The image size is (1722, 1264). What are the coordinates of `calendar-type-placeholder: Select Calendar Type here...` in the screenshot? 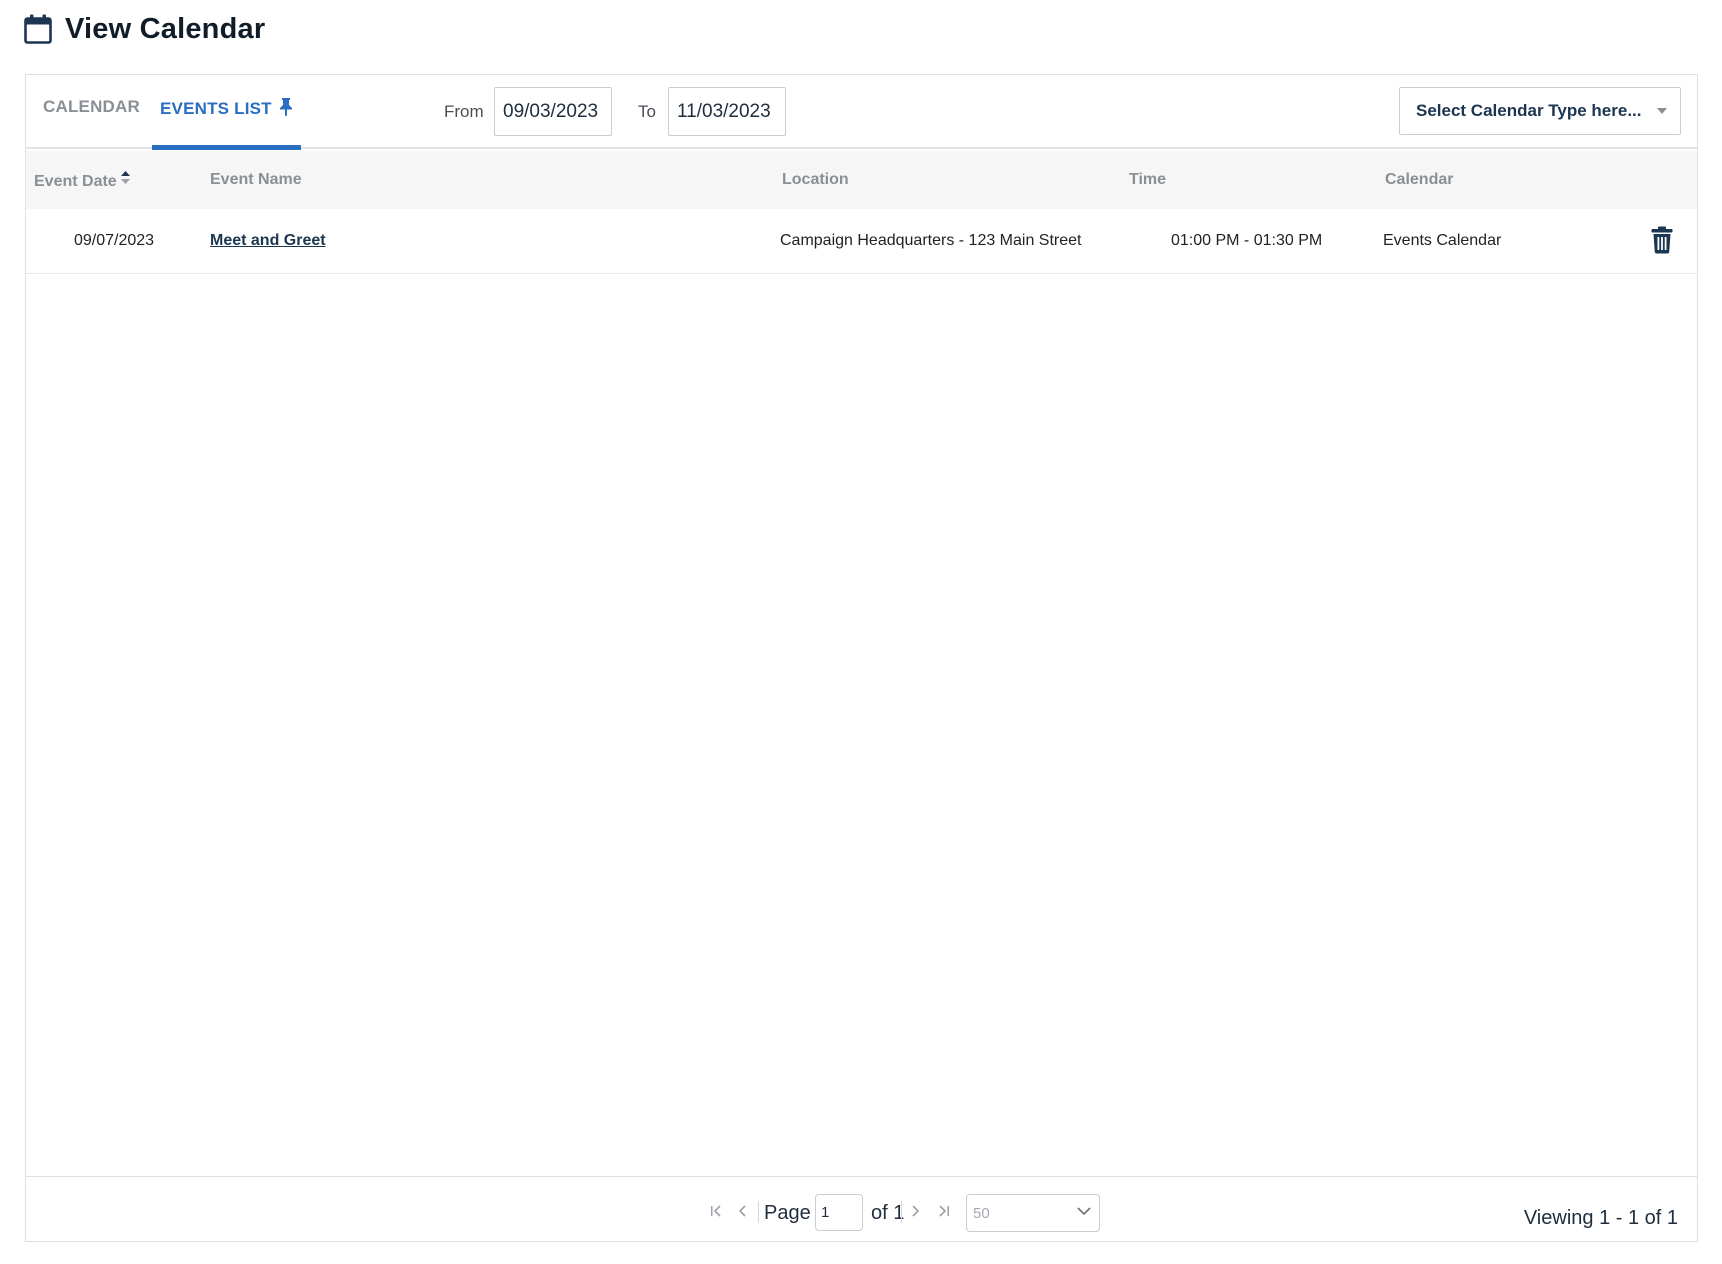 It's located at (1529, 110).